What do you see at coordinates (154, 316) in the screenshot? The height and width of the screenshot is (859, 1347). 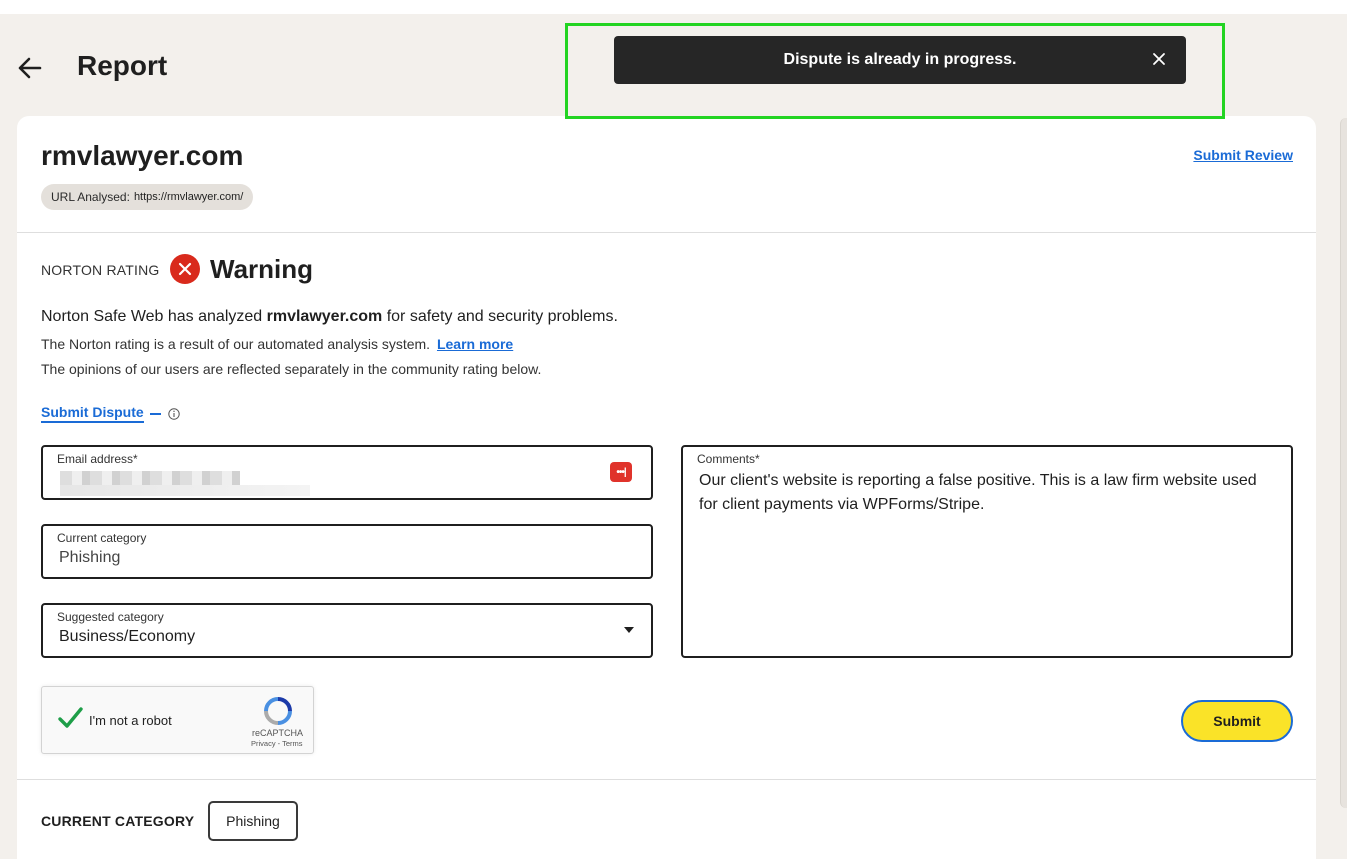 I see `analysis-prefix: Norton Safe Web has analyzed` at bounding box center [154, 316].